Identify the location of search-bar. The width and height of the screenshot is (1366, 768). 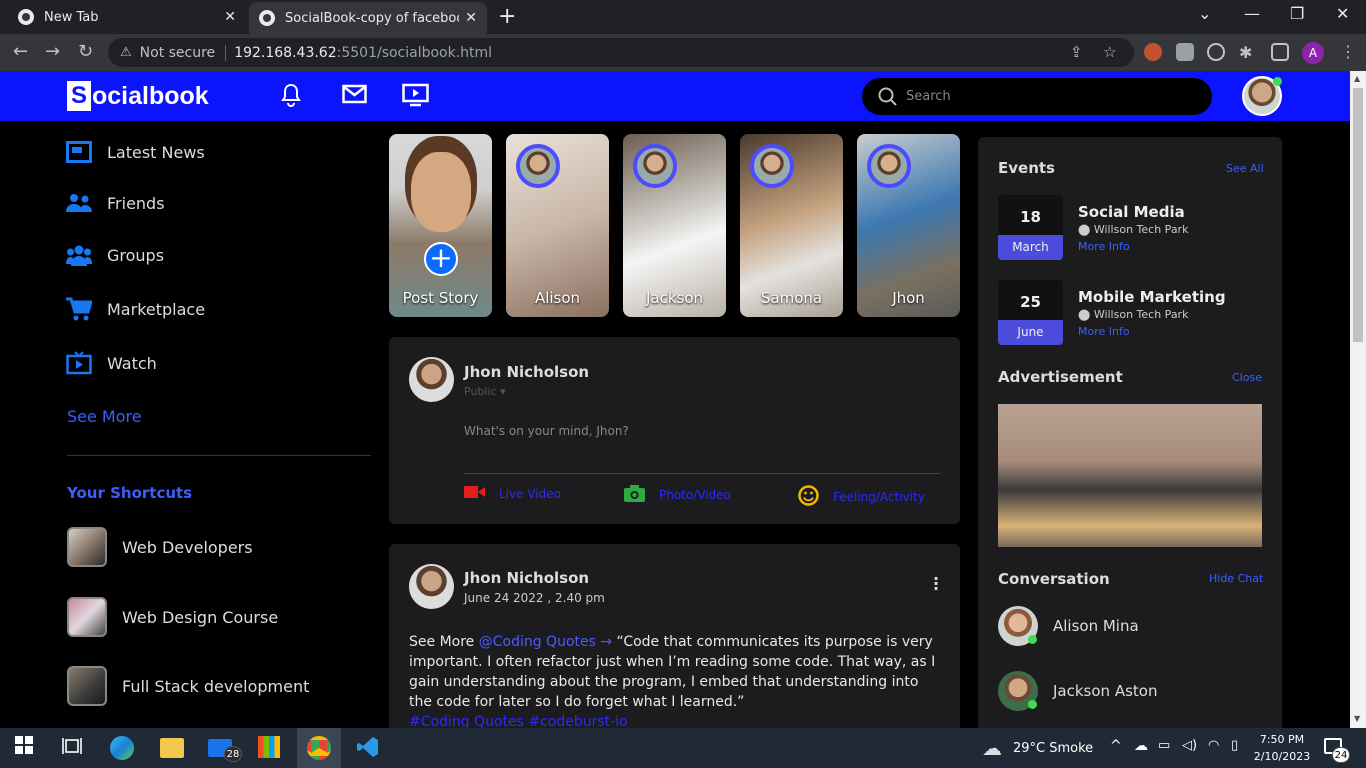
(1037, 96).